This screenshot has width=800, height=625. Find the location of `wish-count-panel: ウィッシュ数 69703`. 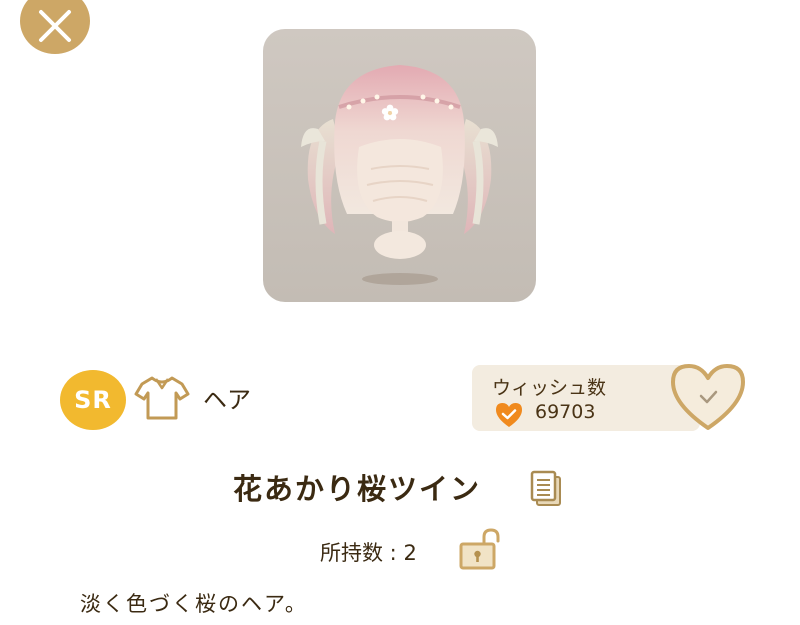

wish-count-panel: ウィッシュ数 69703 is located at coordinates (586, 398).